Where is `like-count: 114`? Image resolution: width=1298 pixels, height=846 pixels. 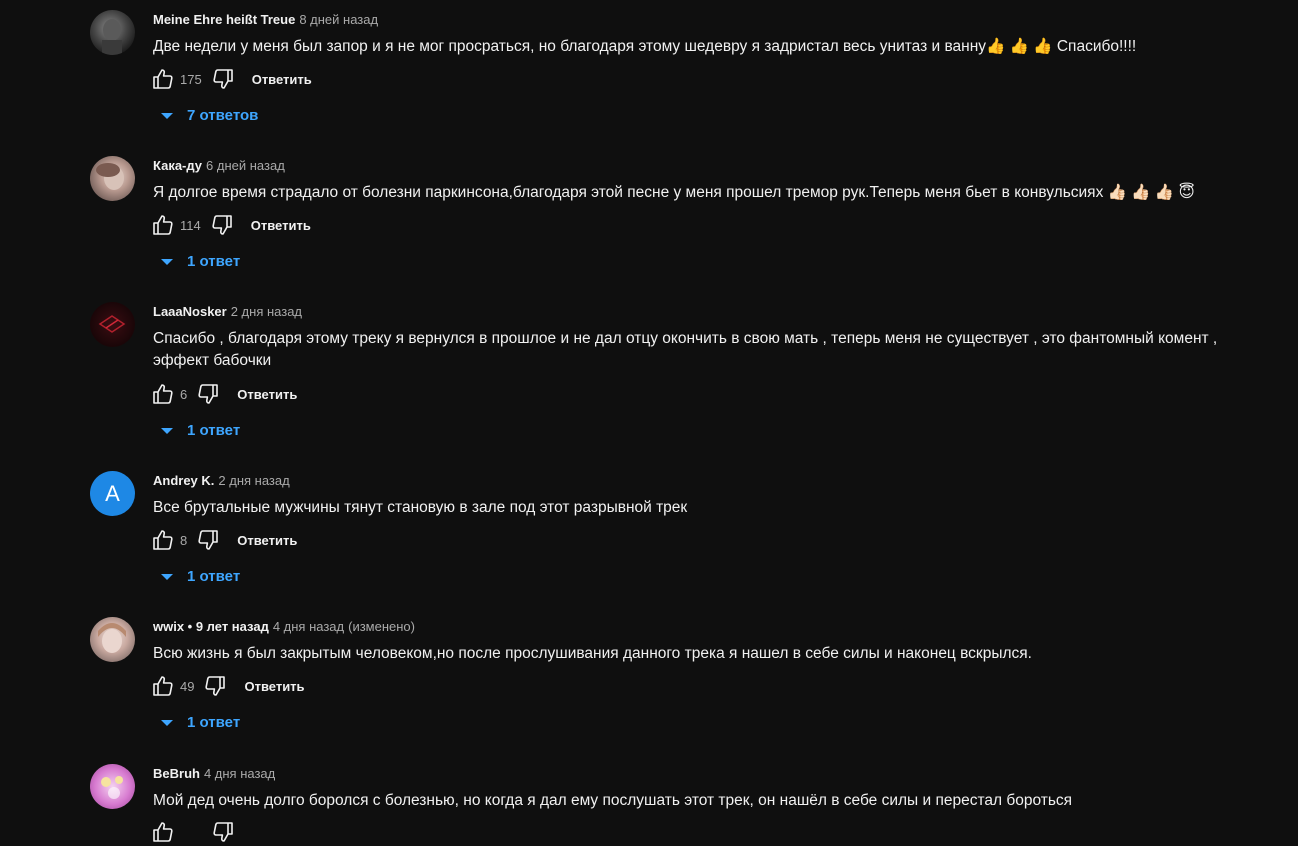
like-count: 114 is located at coordinates (190, 225).